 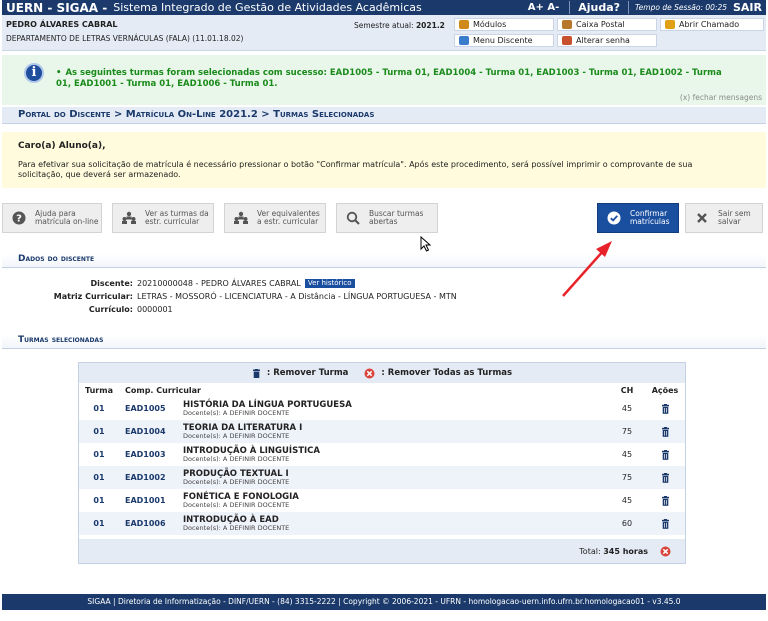 I want to click on notice-greeting: Caro(a) Aluno(a),, so click(x=62, y=146).